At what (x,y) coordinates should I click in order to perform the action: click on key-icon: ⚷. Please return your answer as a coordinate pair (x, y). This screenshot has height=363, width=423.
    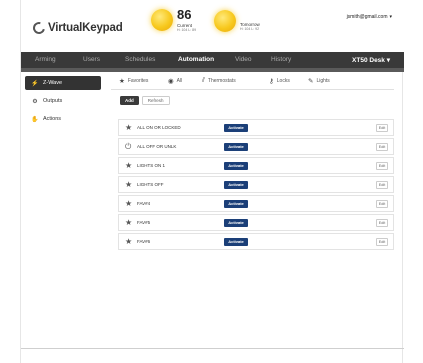
    Looking at the image, I should click on (271, 81).